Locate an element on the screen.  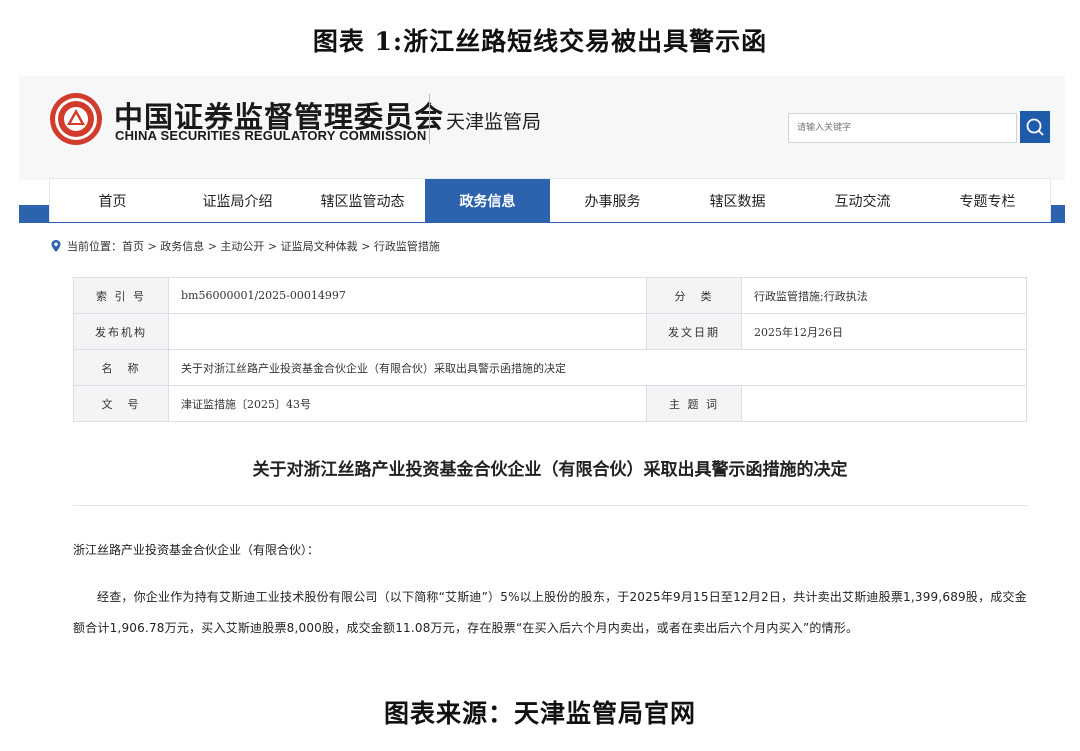
document-addressee: 浙江丝路产业投资基金合伙企业（有限合伙）： is located at coordinates (196, 550).